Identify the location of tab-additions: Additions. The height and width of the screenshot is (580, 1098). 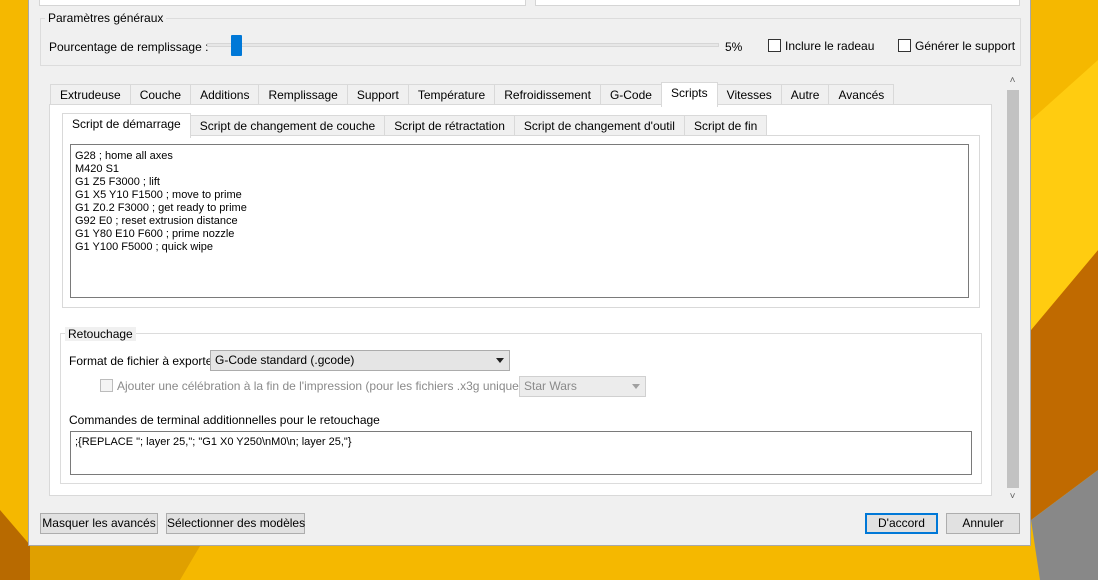
(224, 95).